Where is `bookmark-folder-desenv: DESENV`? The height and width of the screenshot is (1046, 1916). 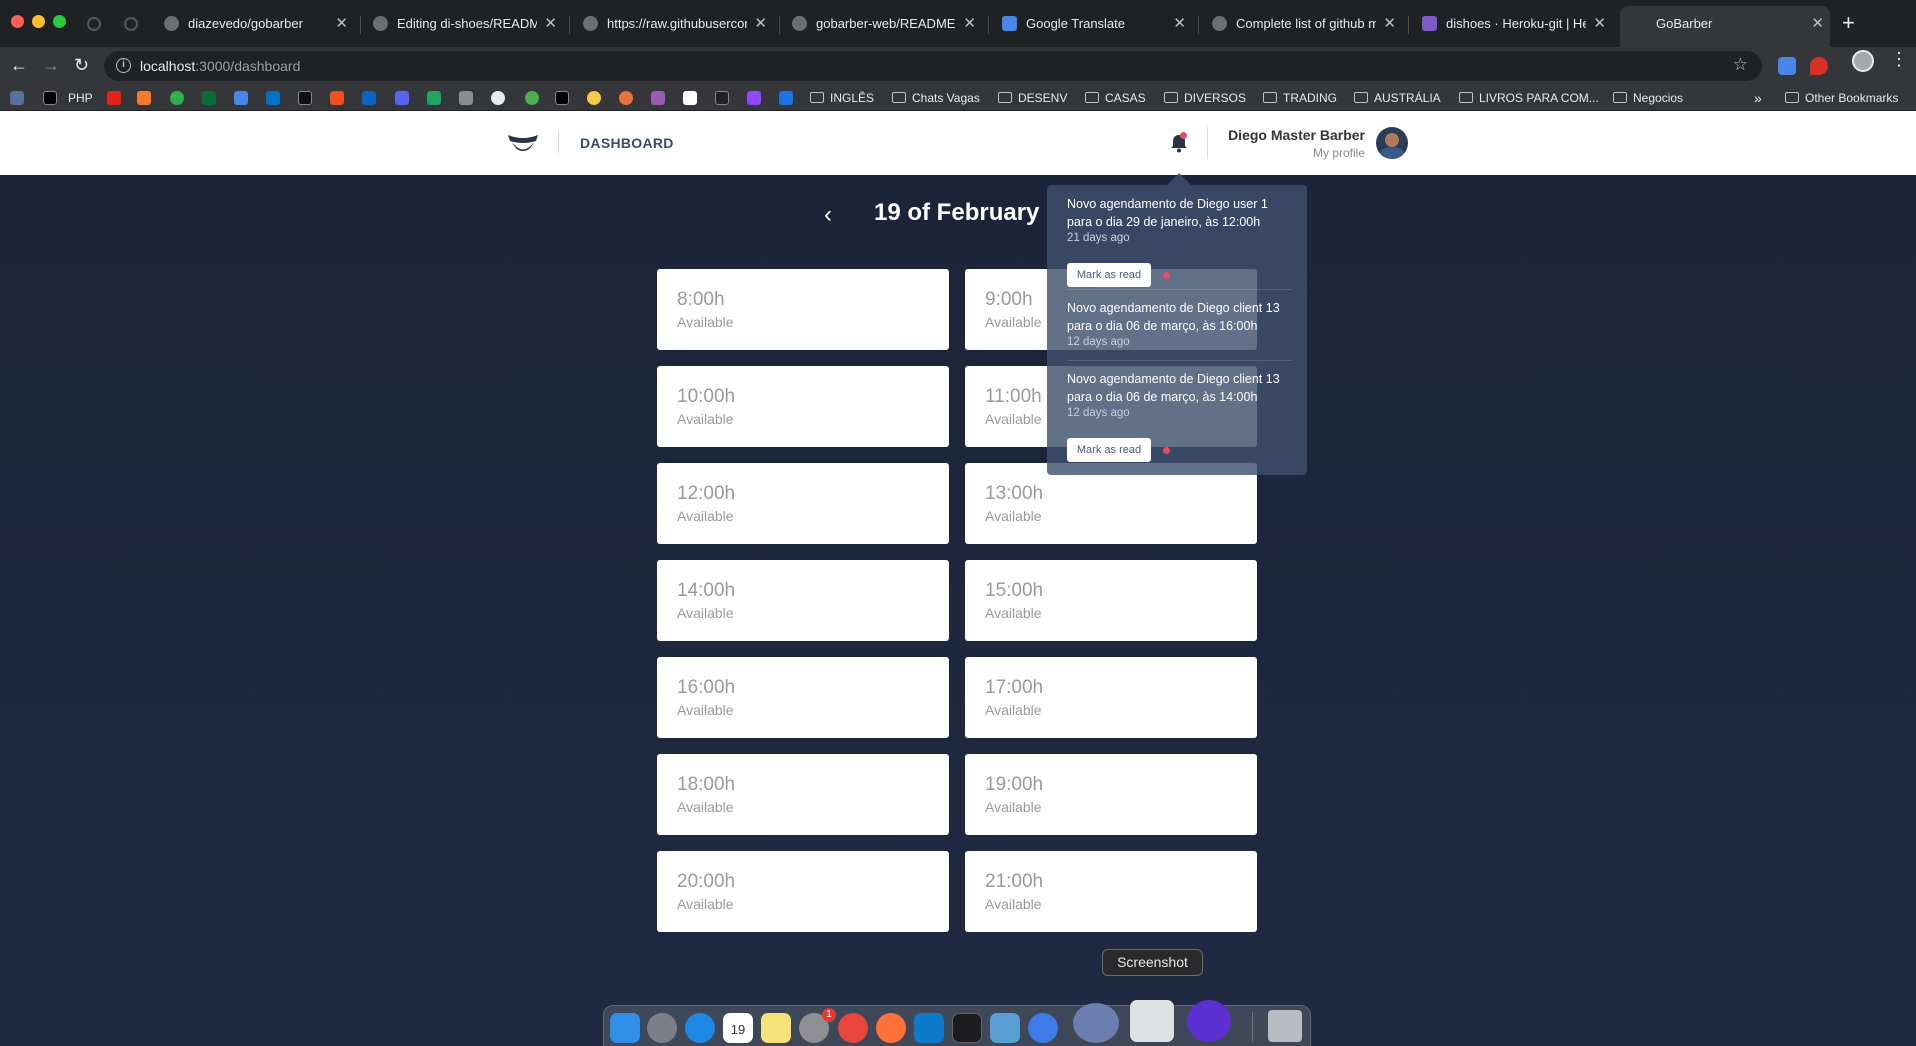 bookmark-folder-desenv: DESENV is located at coordinates (1032, 98).